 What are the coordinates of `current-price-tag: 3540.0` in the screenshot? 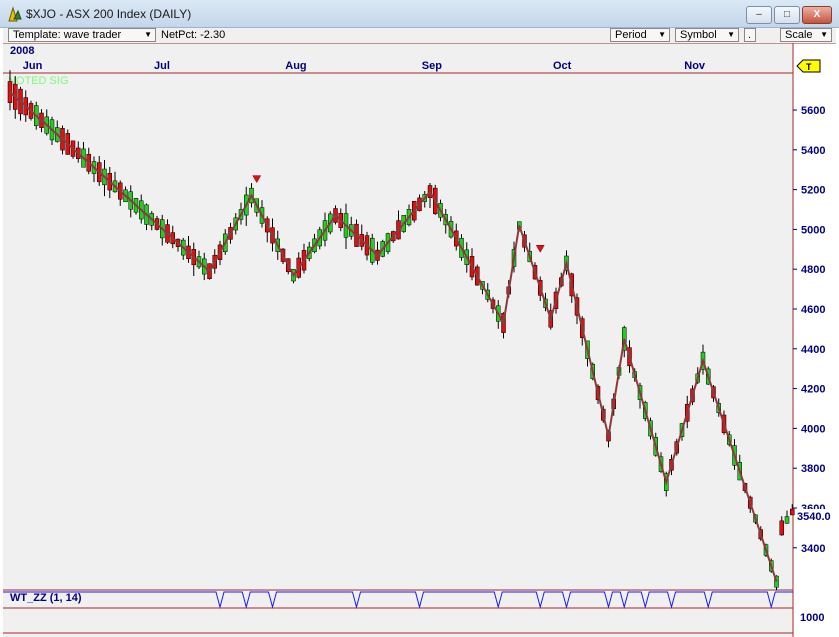 It's located at (815, 516).